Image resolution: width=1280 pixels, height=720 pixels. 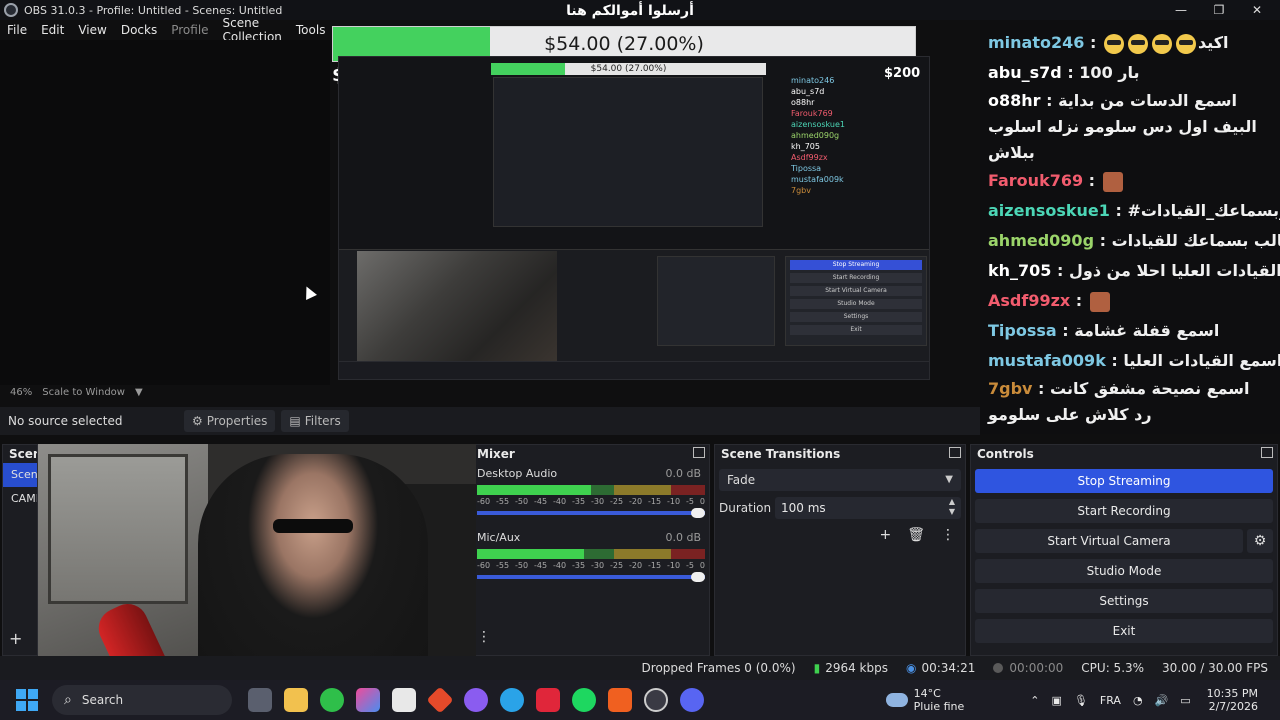 I want to click on clock: 10:35 PM 2/7/2026, so click(x=1232, y=700).